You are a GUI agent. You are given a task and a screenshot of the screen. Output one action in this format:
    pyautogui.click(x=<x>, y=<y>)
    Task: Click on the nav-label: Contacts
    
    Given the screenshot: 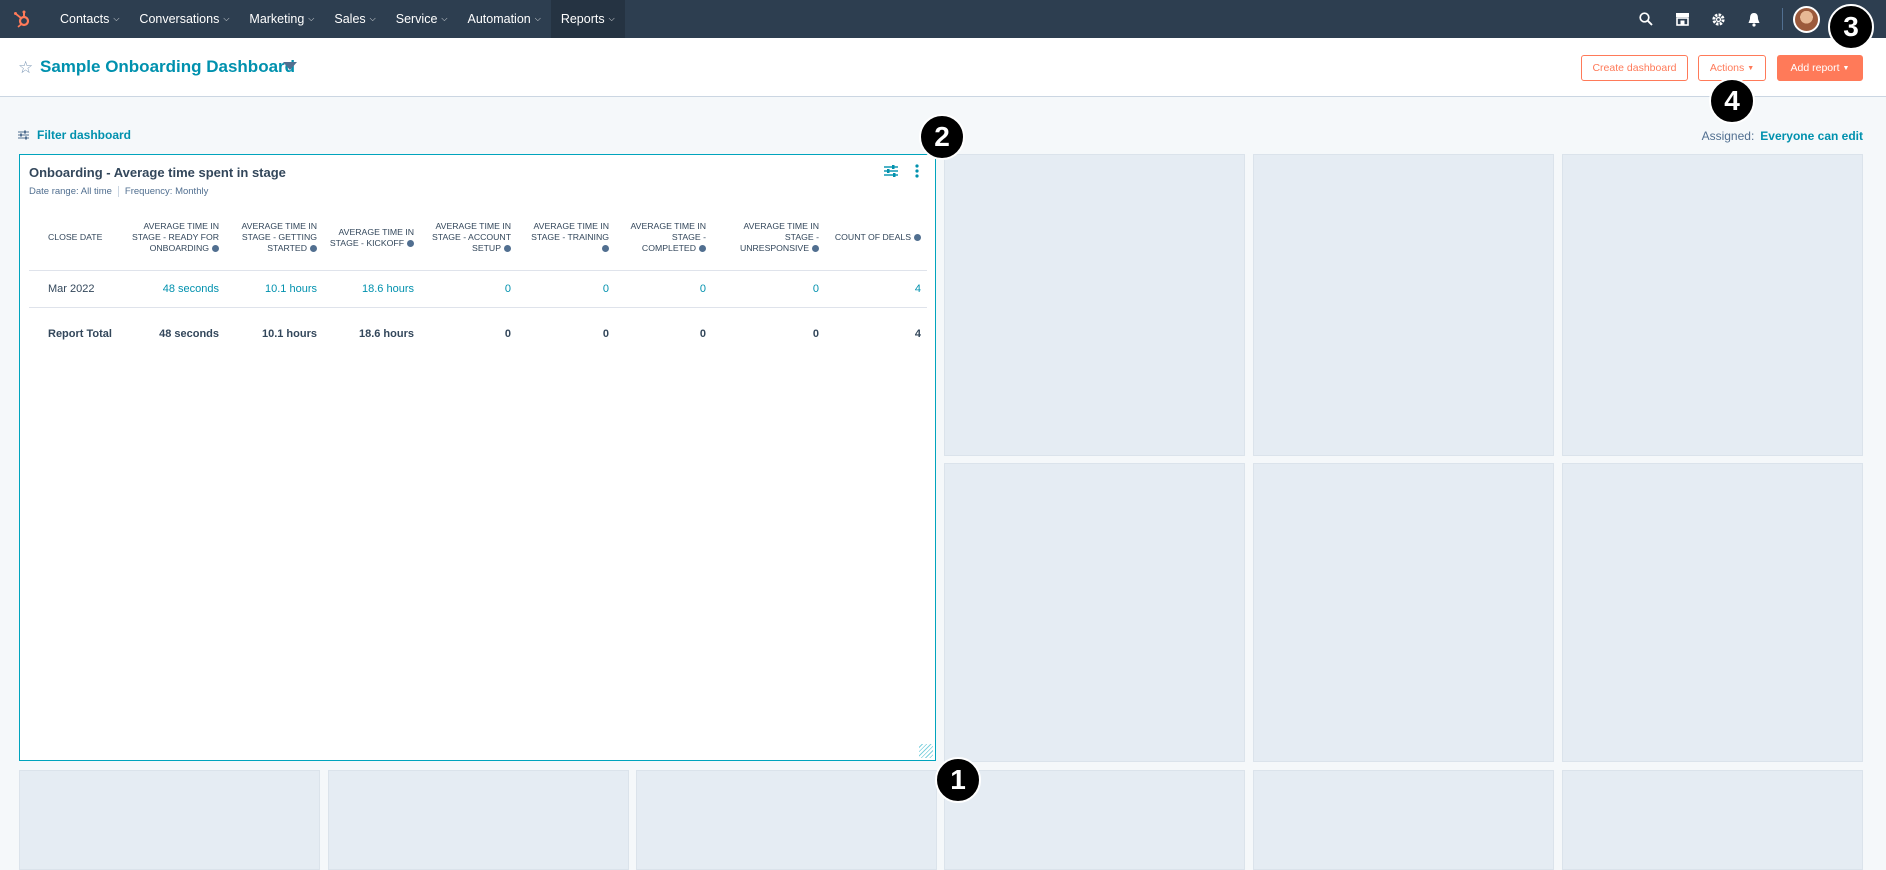 What is the action you would take?
    pyautogui.click(x=85, y=19)
    